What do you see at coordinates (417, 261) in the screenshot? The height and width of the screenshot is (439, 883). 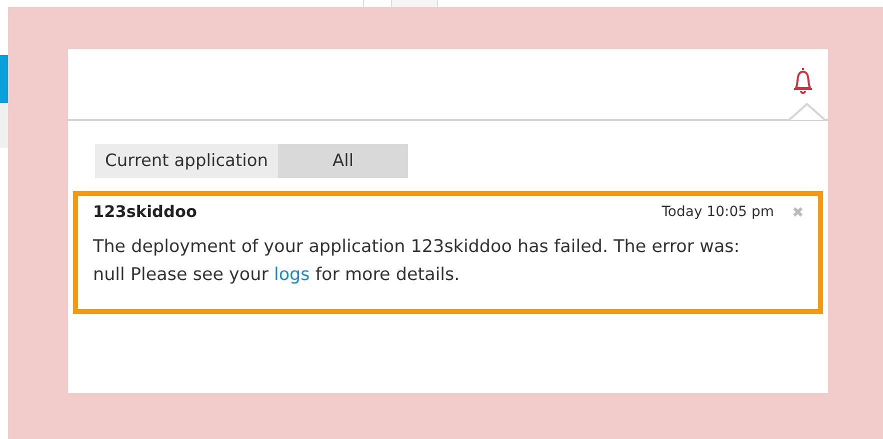 I see `notification-message: The deployment of your application 123skiddoo has failed. The error was: null Please see your logs for more details.` at bounding box center [417, 261].